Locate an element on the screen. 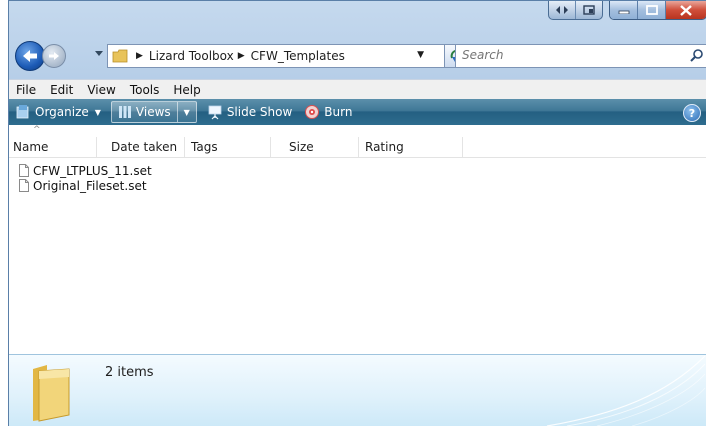 Image resolution: width=706 pixels, height=426 pixels. breadcrumb-item-cfw-templates: CFW_Templates is located at coordinates (298, 56).